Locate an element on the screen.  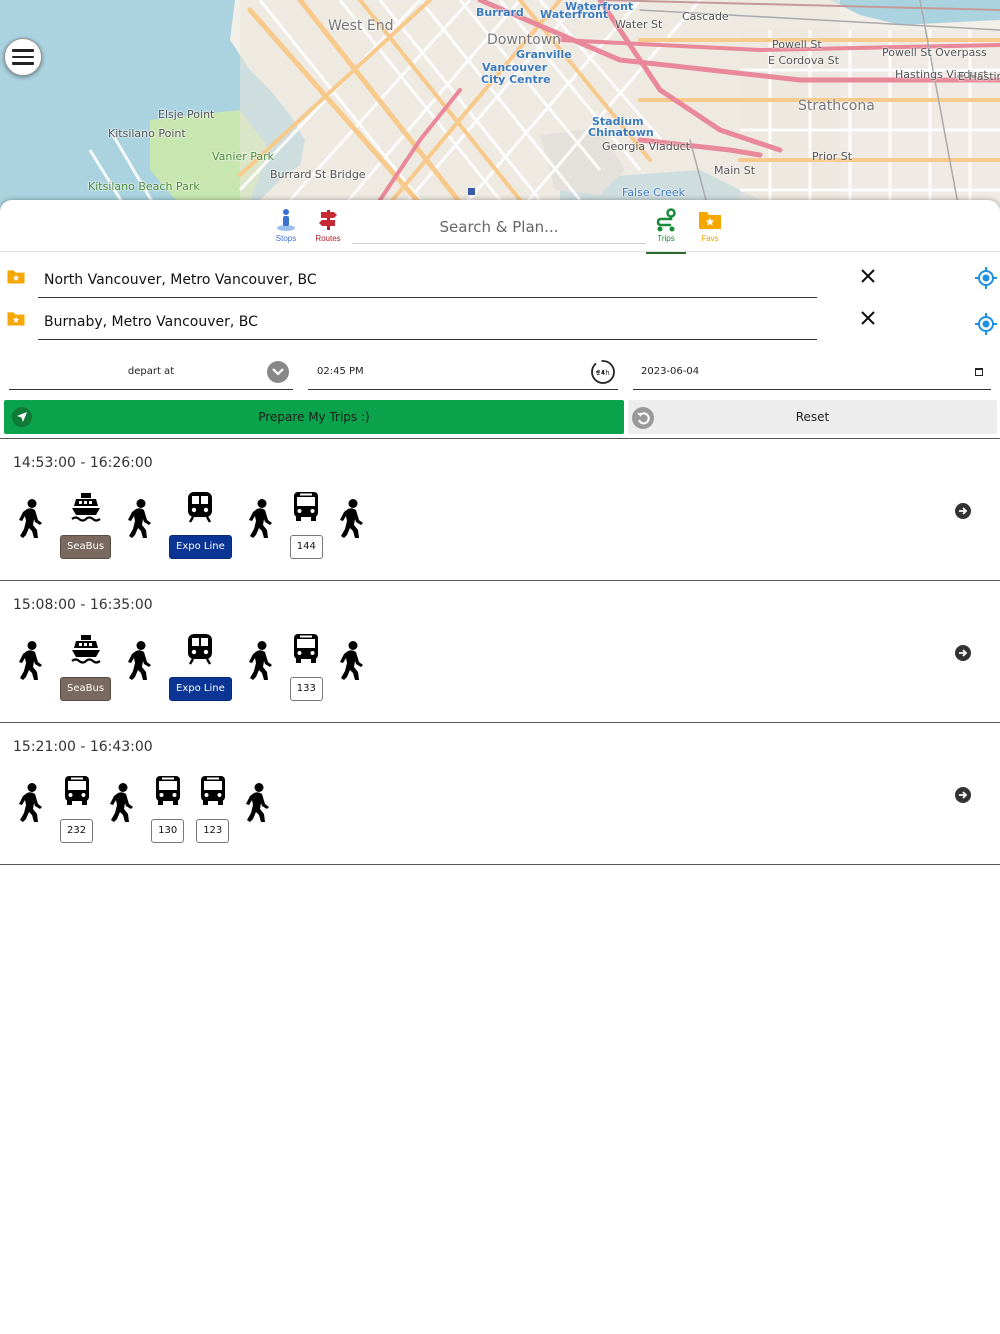
gps-locate-origin-icon is located at coordinates (986, 278).